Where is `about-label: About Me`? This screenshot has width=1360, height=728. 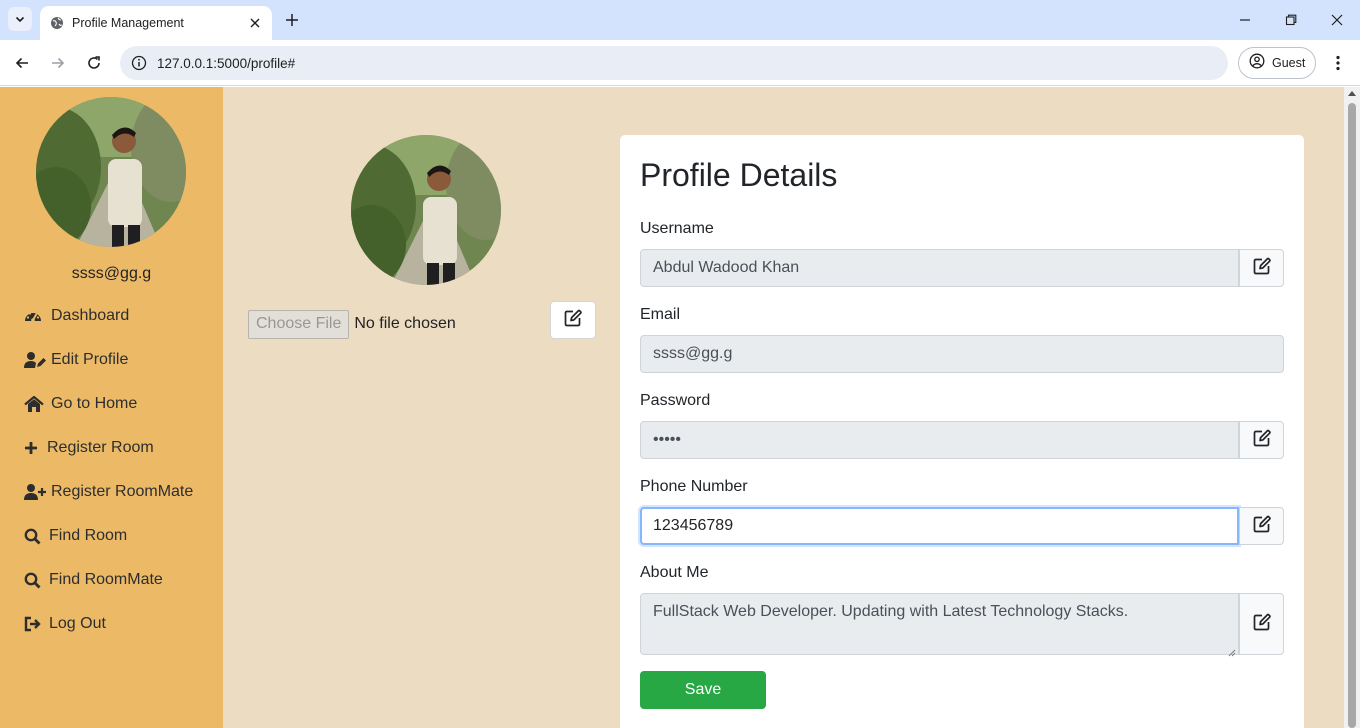
about-label: About Me is located at coordinates (674, 572).